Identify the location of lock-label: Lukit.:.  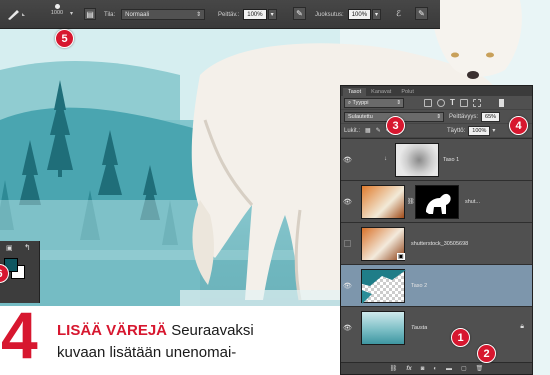
(352, 130).